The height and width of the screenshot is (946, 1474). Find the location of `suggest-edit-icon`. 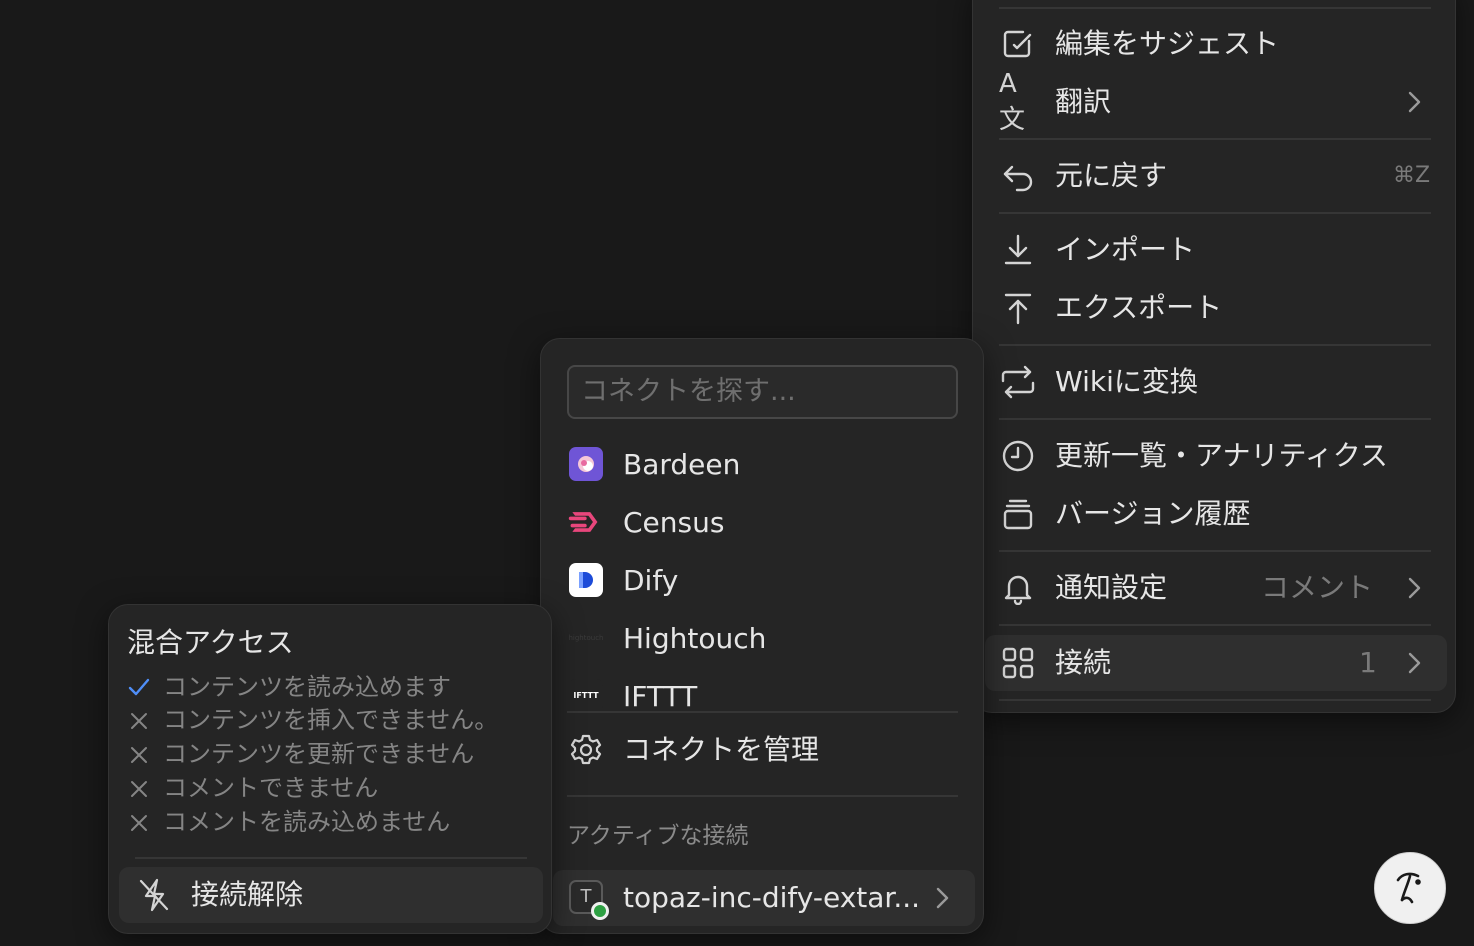

suggest-edit-icon is located at coordinates (1018, 44).